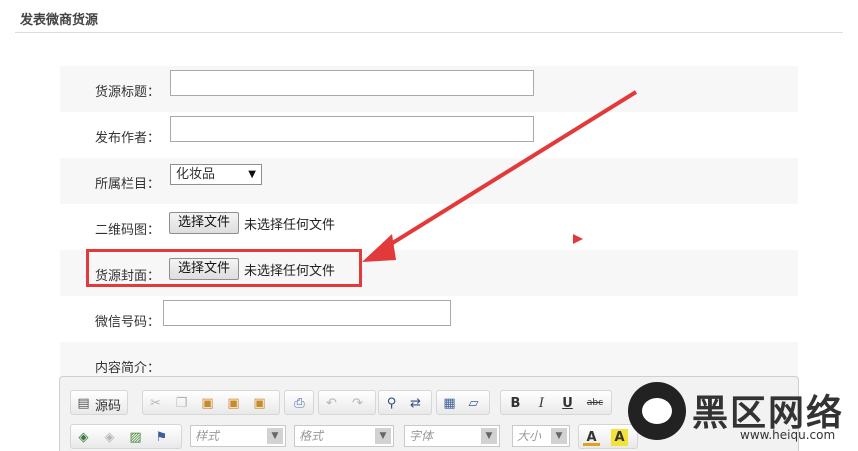 This screenshot has height=451, width=858. I want to click on image-icon: ◈, so click(83, 437).